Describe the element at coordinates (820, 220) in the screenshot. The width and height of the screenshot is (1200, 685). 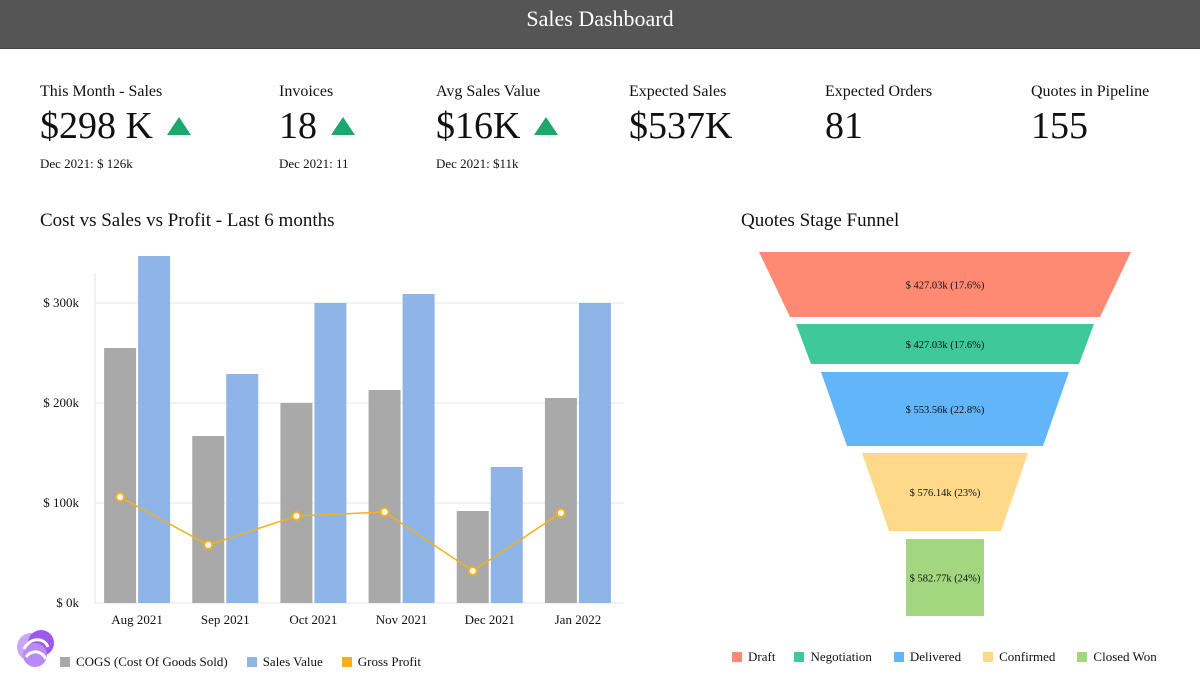
I see `funnel-chart-title: Quotes Stage Funnel` at that location.